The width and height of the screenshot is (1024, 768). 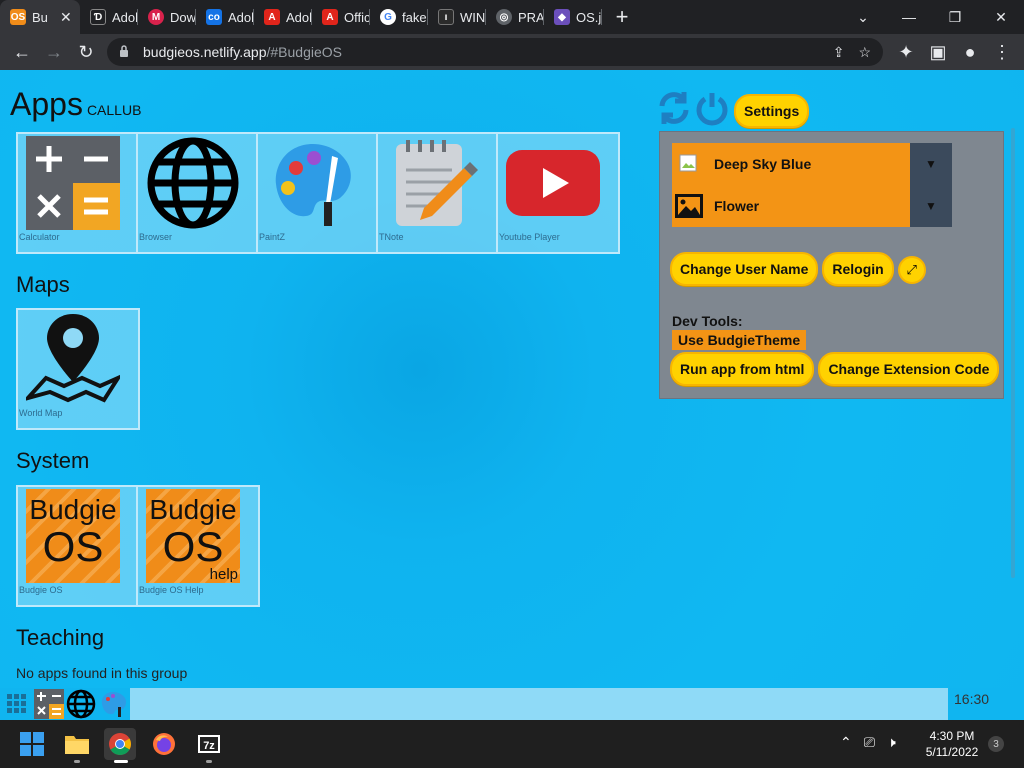 What do you see at coordinates (283, 17) in the screenshot?
I see `tab-adobe-3: A Adobe` at bounding box center [283, 17].